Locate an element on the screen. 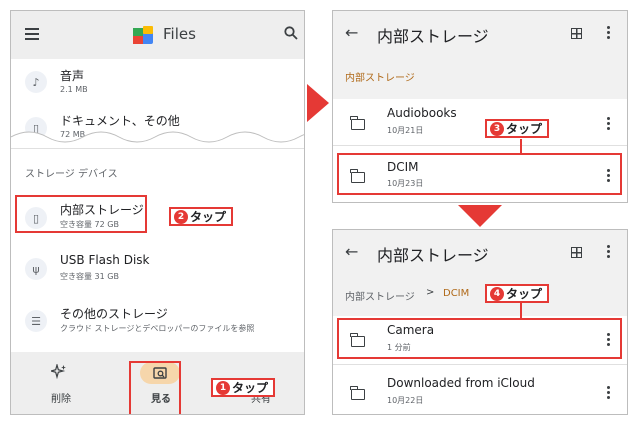 The width and height of the screenshot is (638, 423). folder-date: 10月22日 is located at coordinates (405, 400).